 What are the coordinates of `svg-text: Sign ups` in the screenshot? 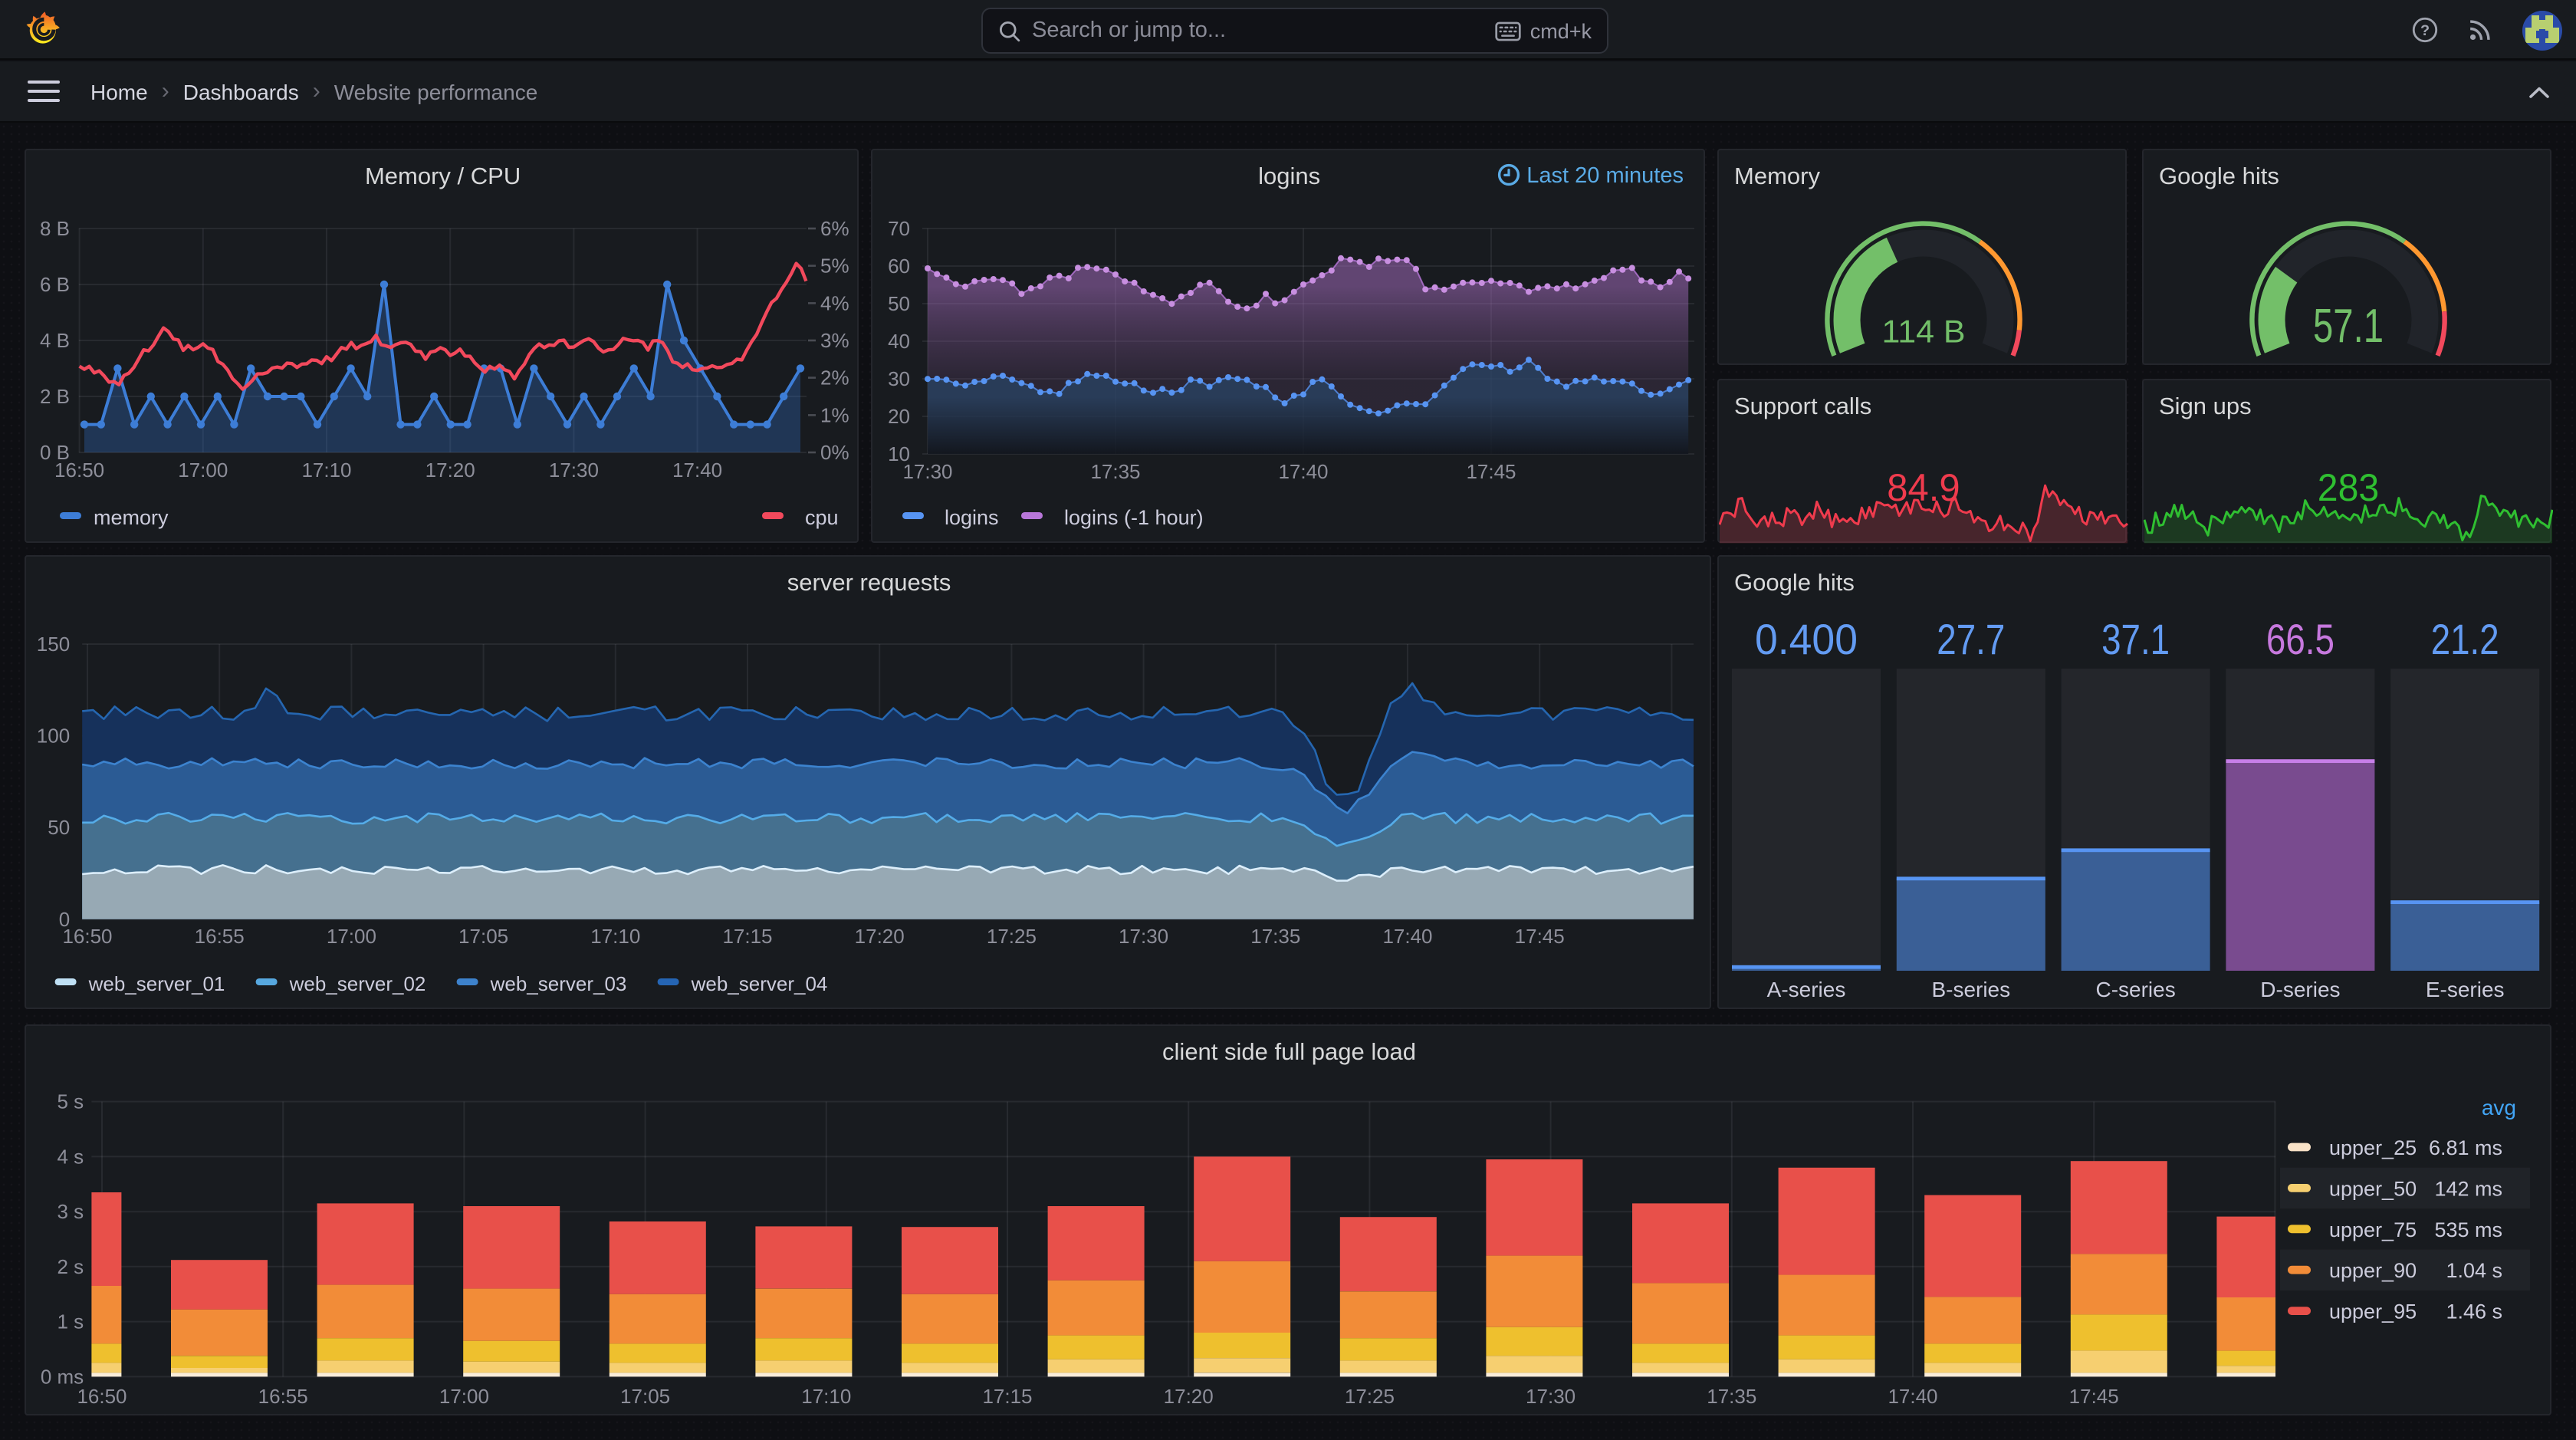 It's located at (2204, 406).